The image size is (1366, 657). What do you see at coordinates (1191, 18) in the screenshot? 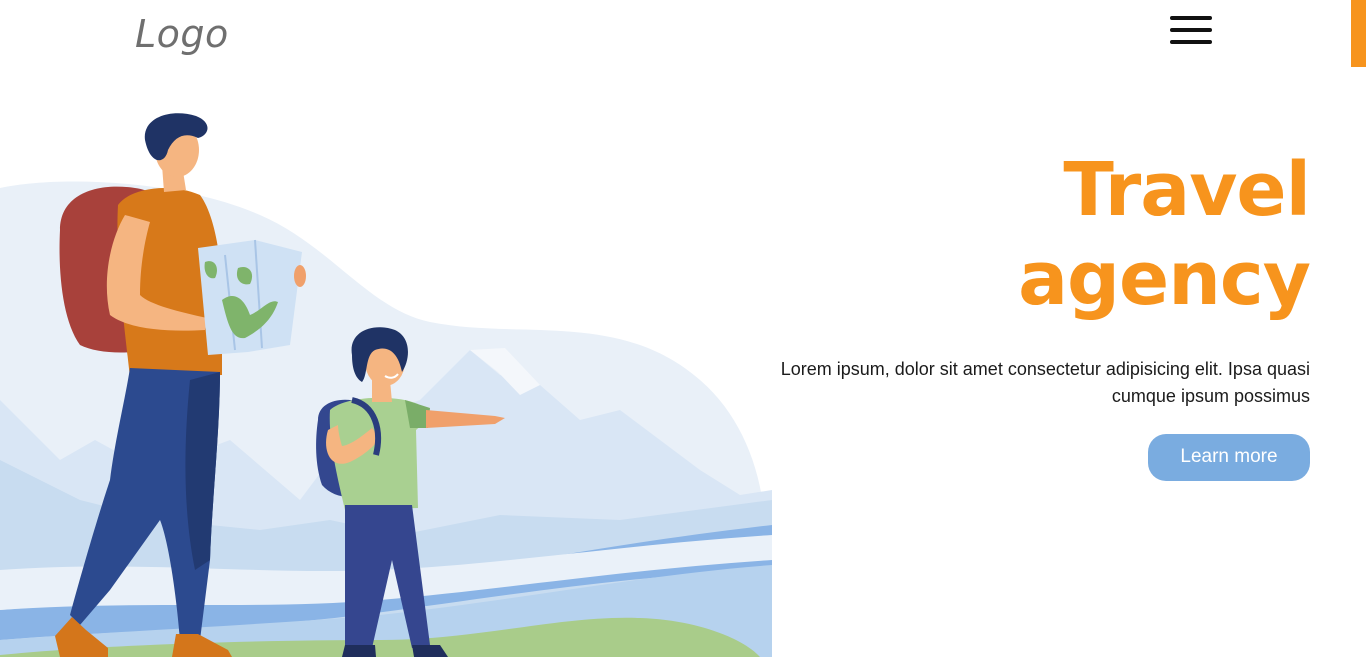
I see `hamburger-line-top` at bounding box center [1191, 18].